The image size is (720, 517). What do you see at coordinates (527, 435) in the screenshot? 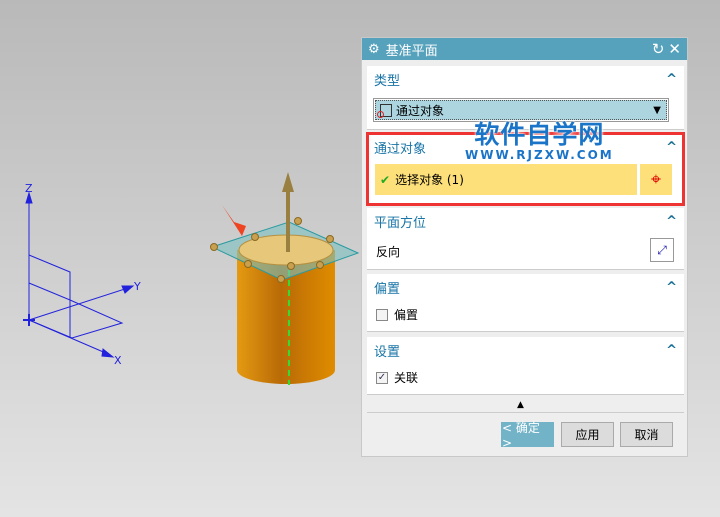
I see `ok-button: < 确定 >` at bounding box center [527, 435].